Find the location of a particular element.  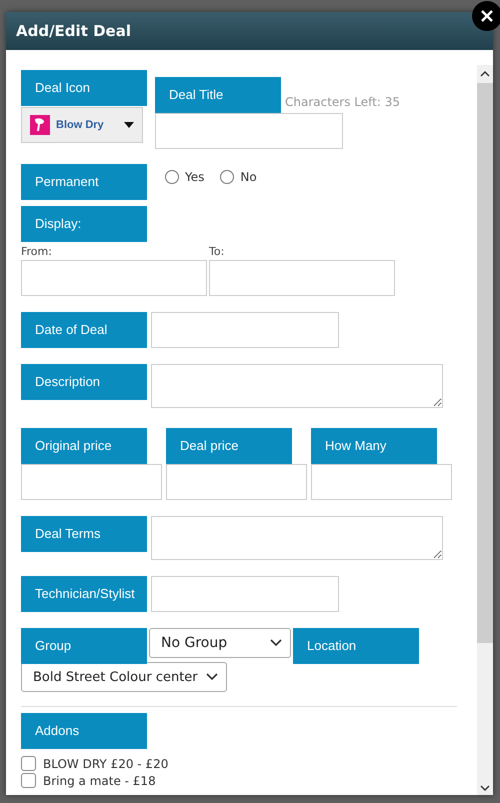

field-label: Location is located at coordinates (356, 646).